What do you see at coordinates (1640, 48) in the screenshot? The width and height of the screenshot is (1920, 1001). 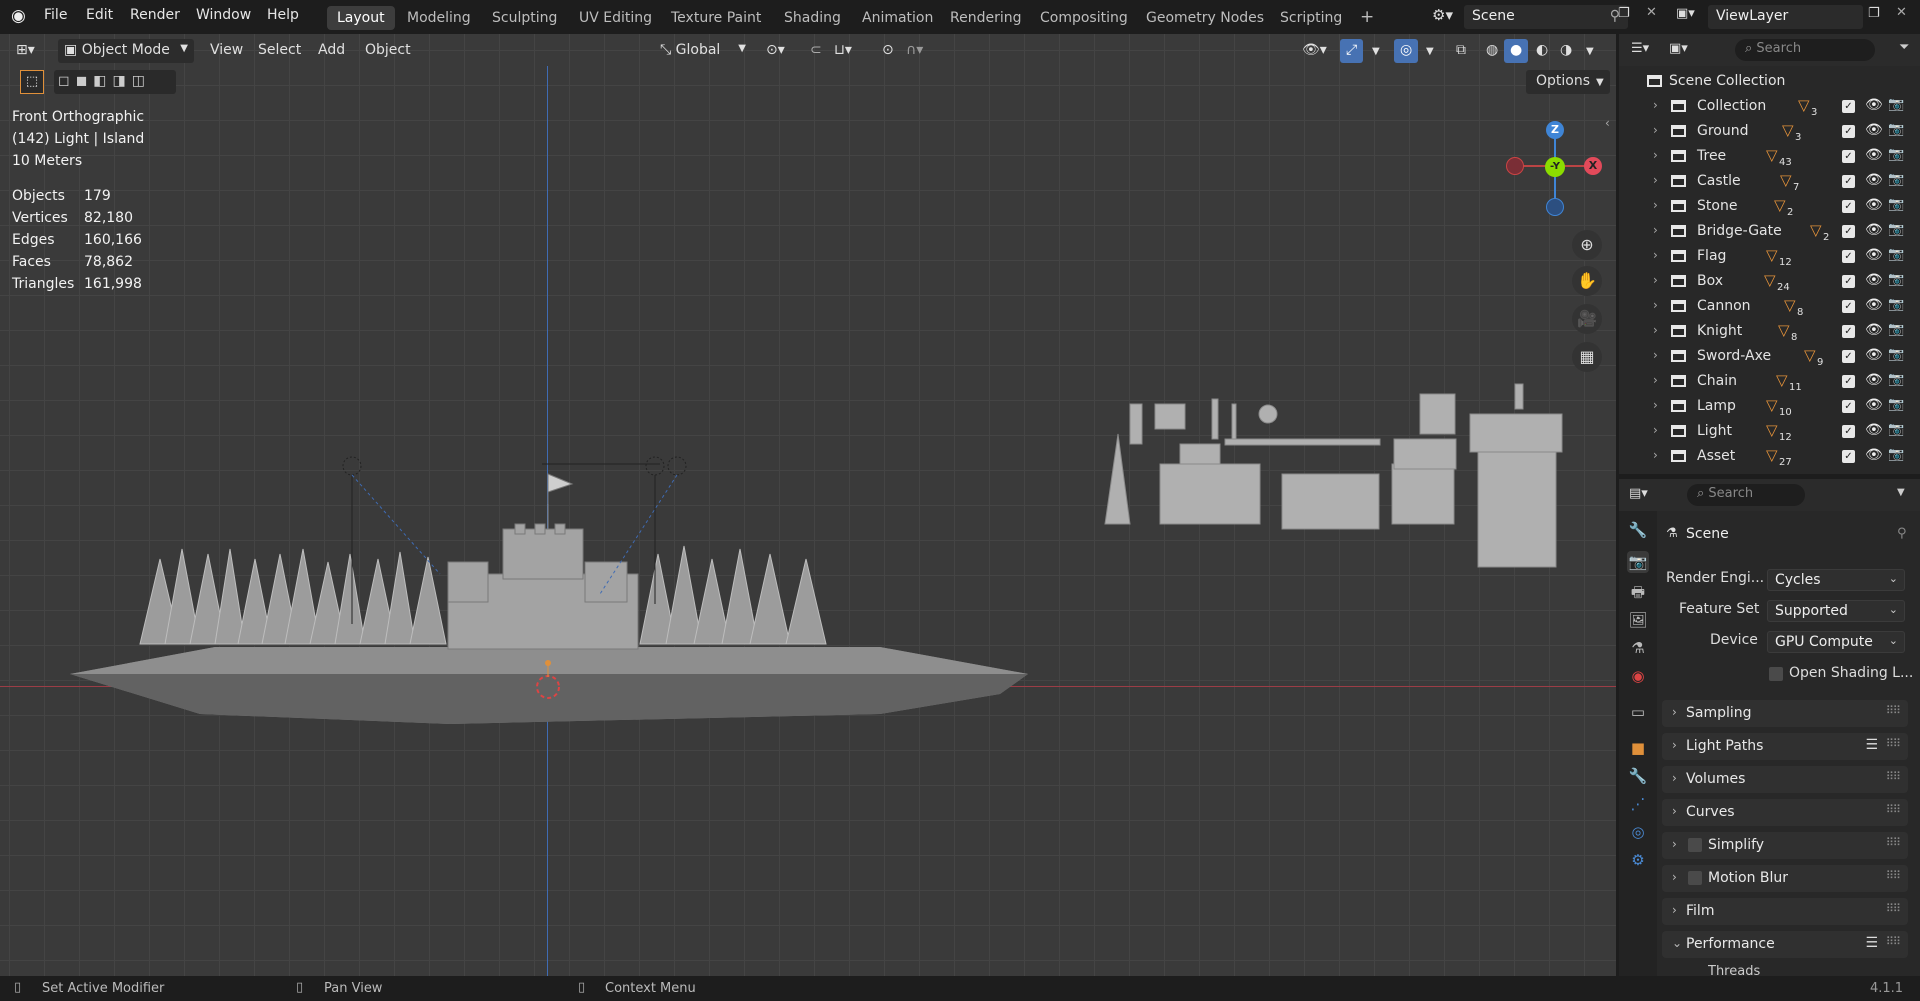 I see `outliner-editor-icon: ☰▾` at bounding box center [1640, 48].